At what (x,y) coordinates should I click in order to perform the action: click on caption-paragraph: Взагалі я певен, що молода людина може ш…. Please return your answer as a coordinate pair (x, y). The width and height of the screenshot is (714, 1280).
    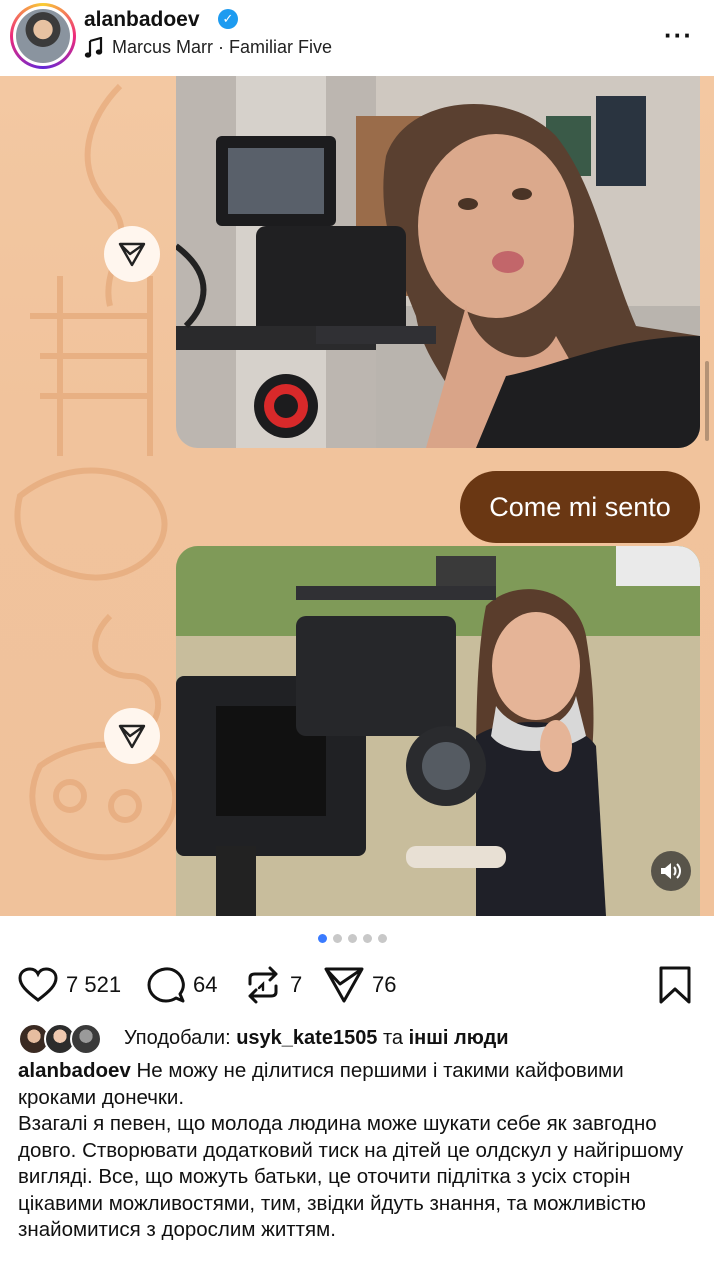
    Looking at the image, I should click on (351, 1176).